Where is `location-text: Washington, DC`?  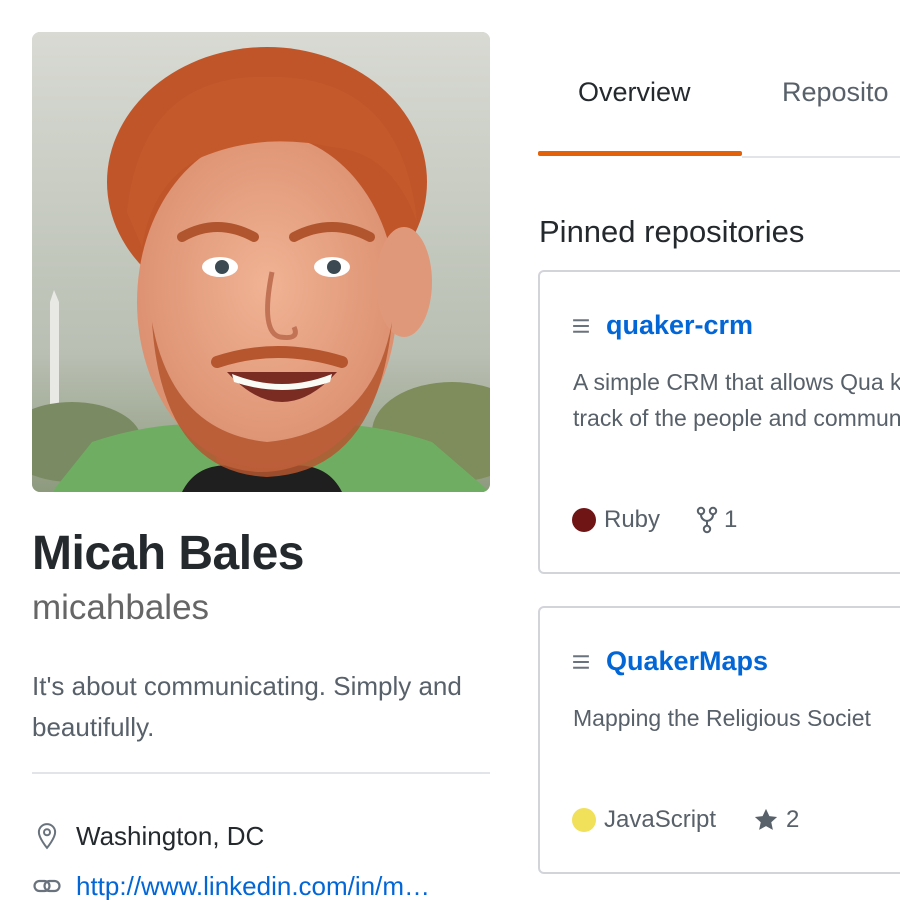
location-text: Washington, DC is located at coordinates (170, 835).